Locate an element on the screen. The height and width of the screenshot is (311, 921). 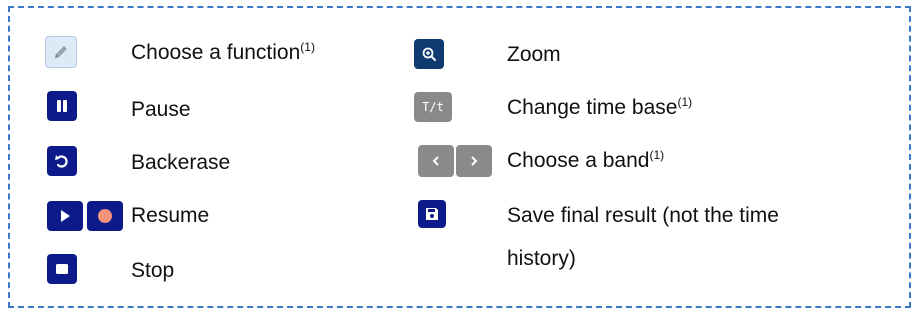
stop-icon-cell is located at coordinates (62, 269).